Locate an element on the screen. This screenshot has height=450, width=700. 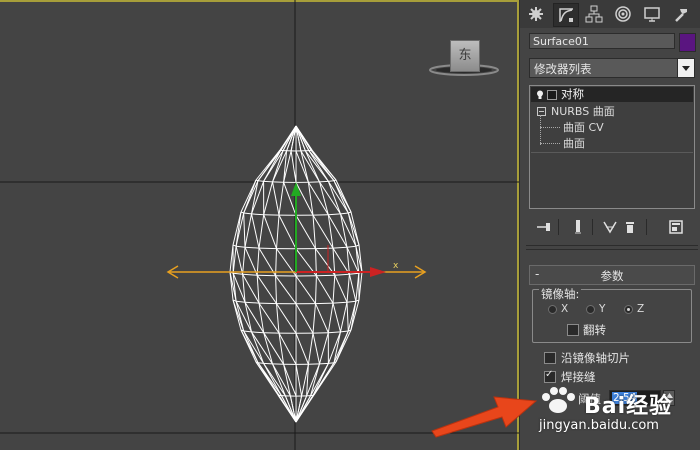
viewcube-face: 东 is located at coordinates (465, 56).